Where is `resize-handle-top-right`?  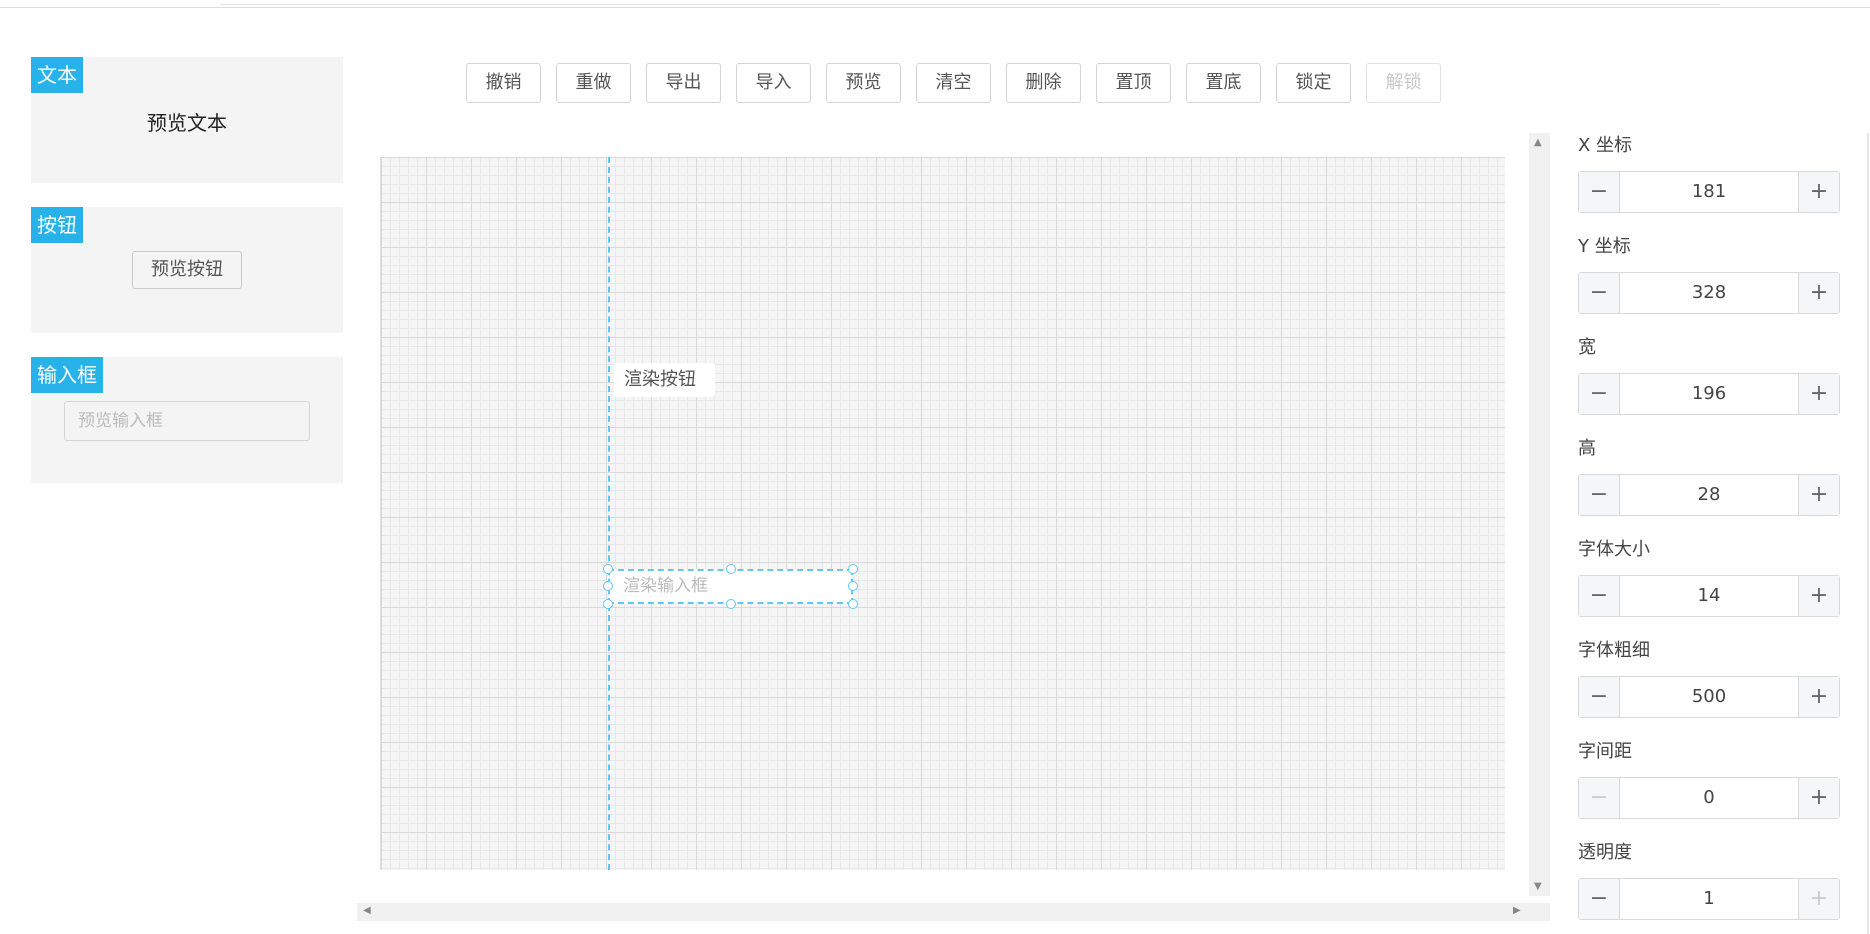
resize-handle-top-right is located at coordinates (853, 569).